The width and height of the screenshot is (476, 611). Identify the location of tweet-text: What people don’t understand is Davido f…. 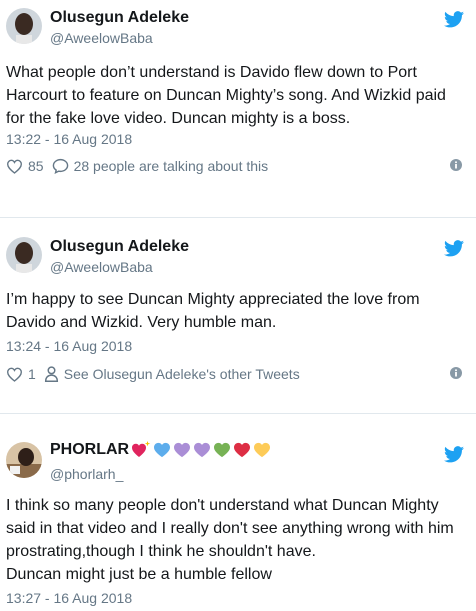
(238, 95).